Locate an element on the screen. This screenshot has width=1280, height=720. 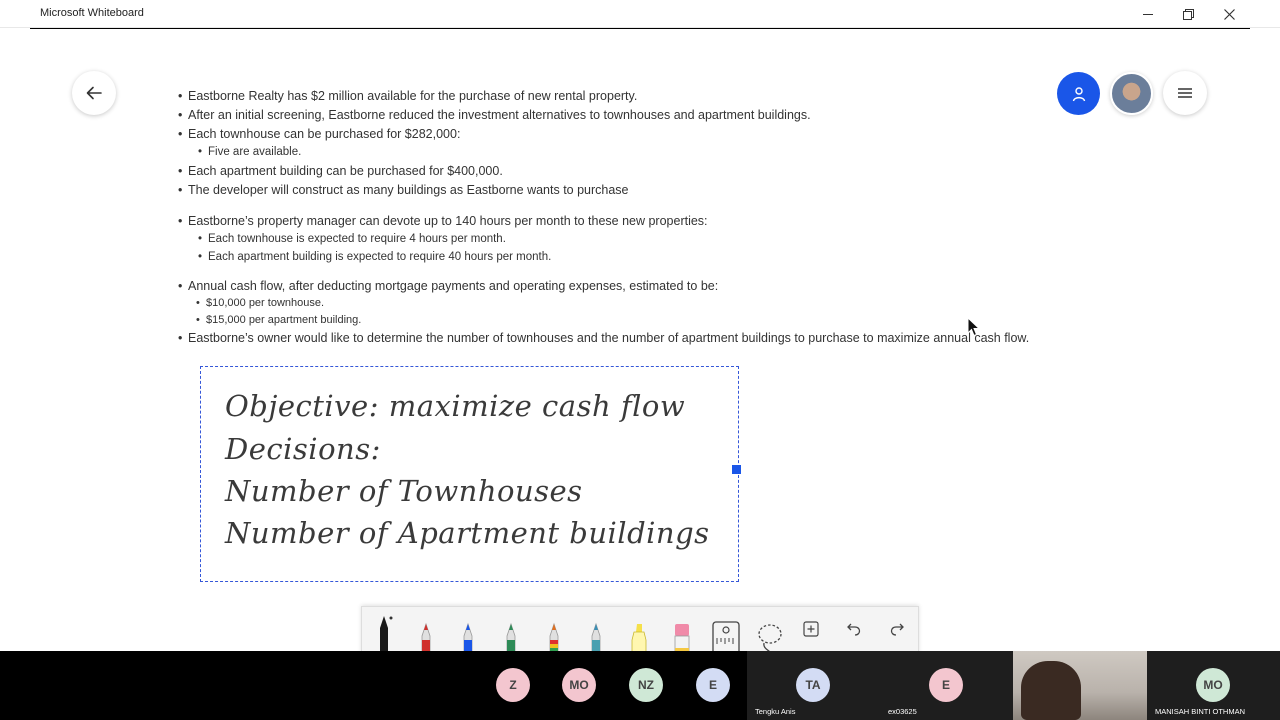
pen-red-tool is located at coordinates (426, 632).